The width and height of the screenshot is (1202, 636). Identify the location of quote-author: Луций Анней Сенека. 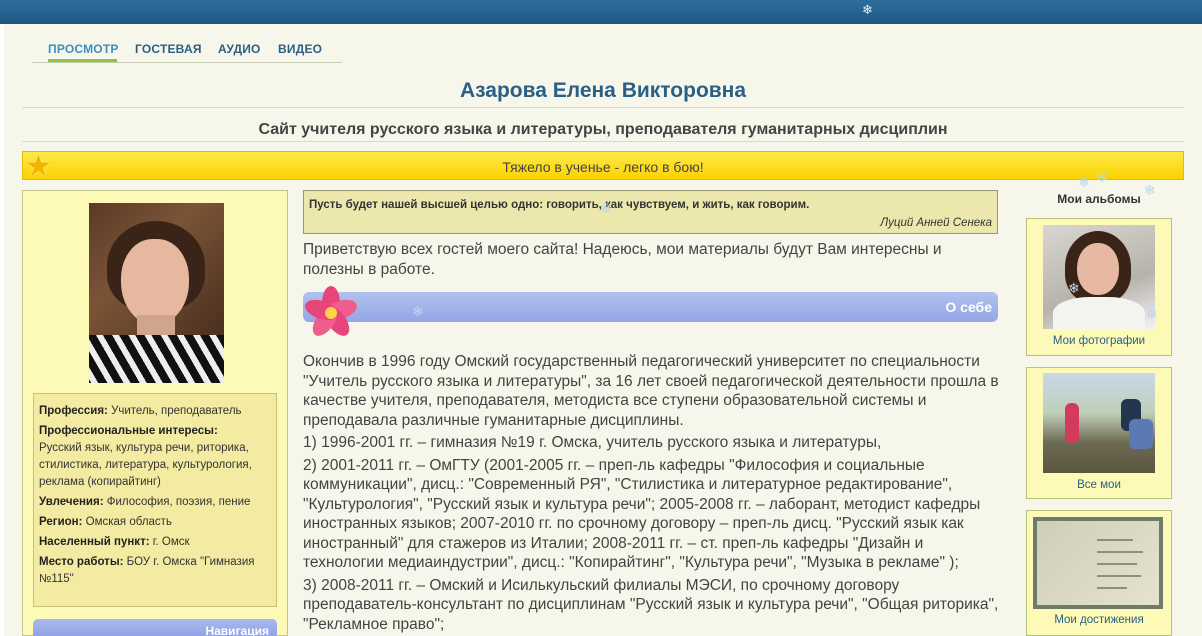
(936, 223).